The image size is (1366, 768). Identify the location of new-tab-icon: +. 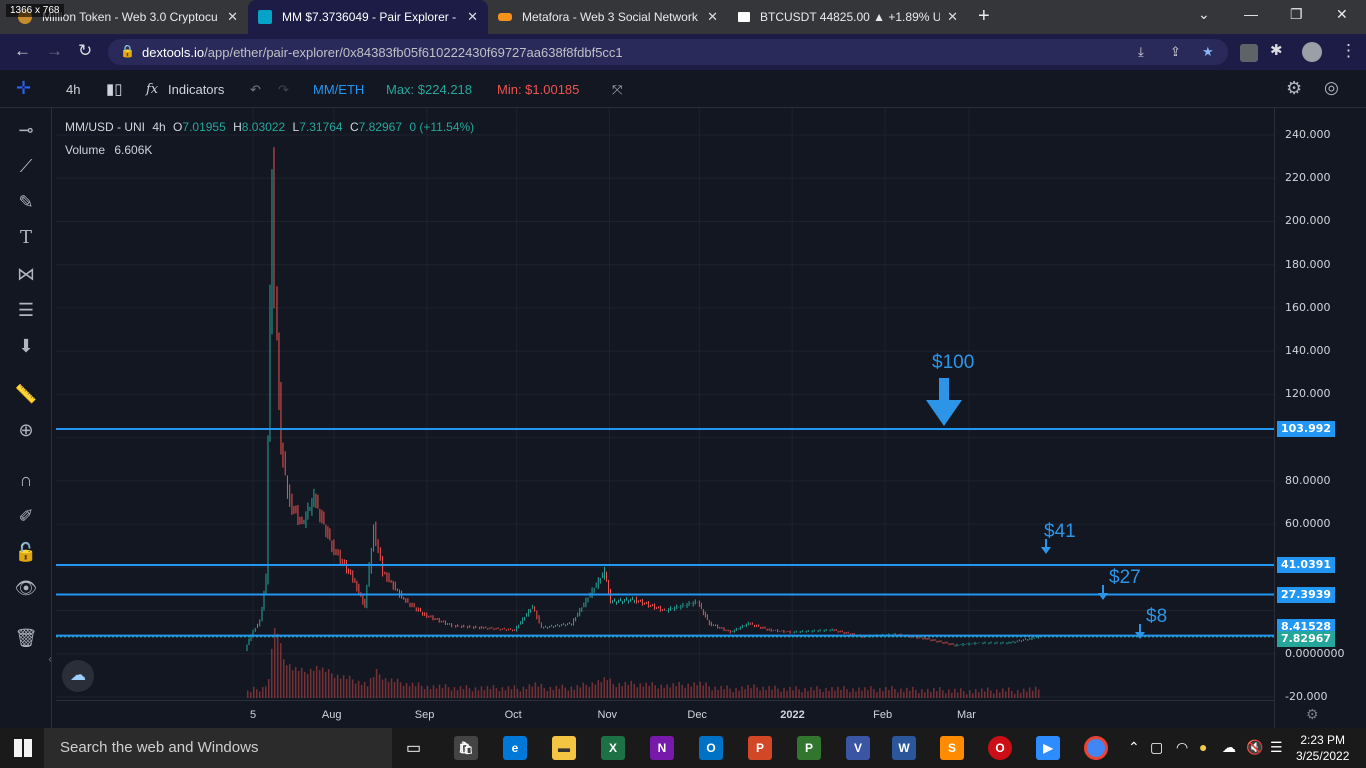
(984, 16).